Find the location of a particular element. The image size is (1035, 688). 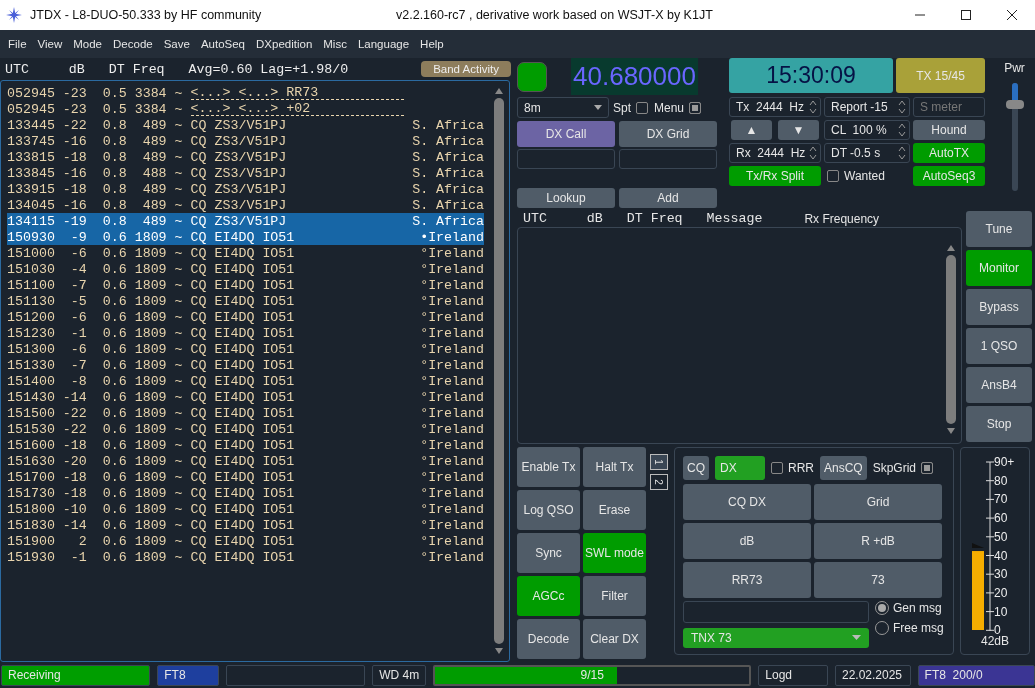

menu-item: File is located at coordinates (17, 44).